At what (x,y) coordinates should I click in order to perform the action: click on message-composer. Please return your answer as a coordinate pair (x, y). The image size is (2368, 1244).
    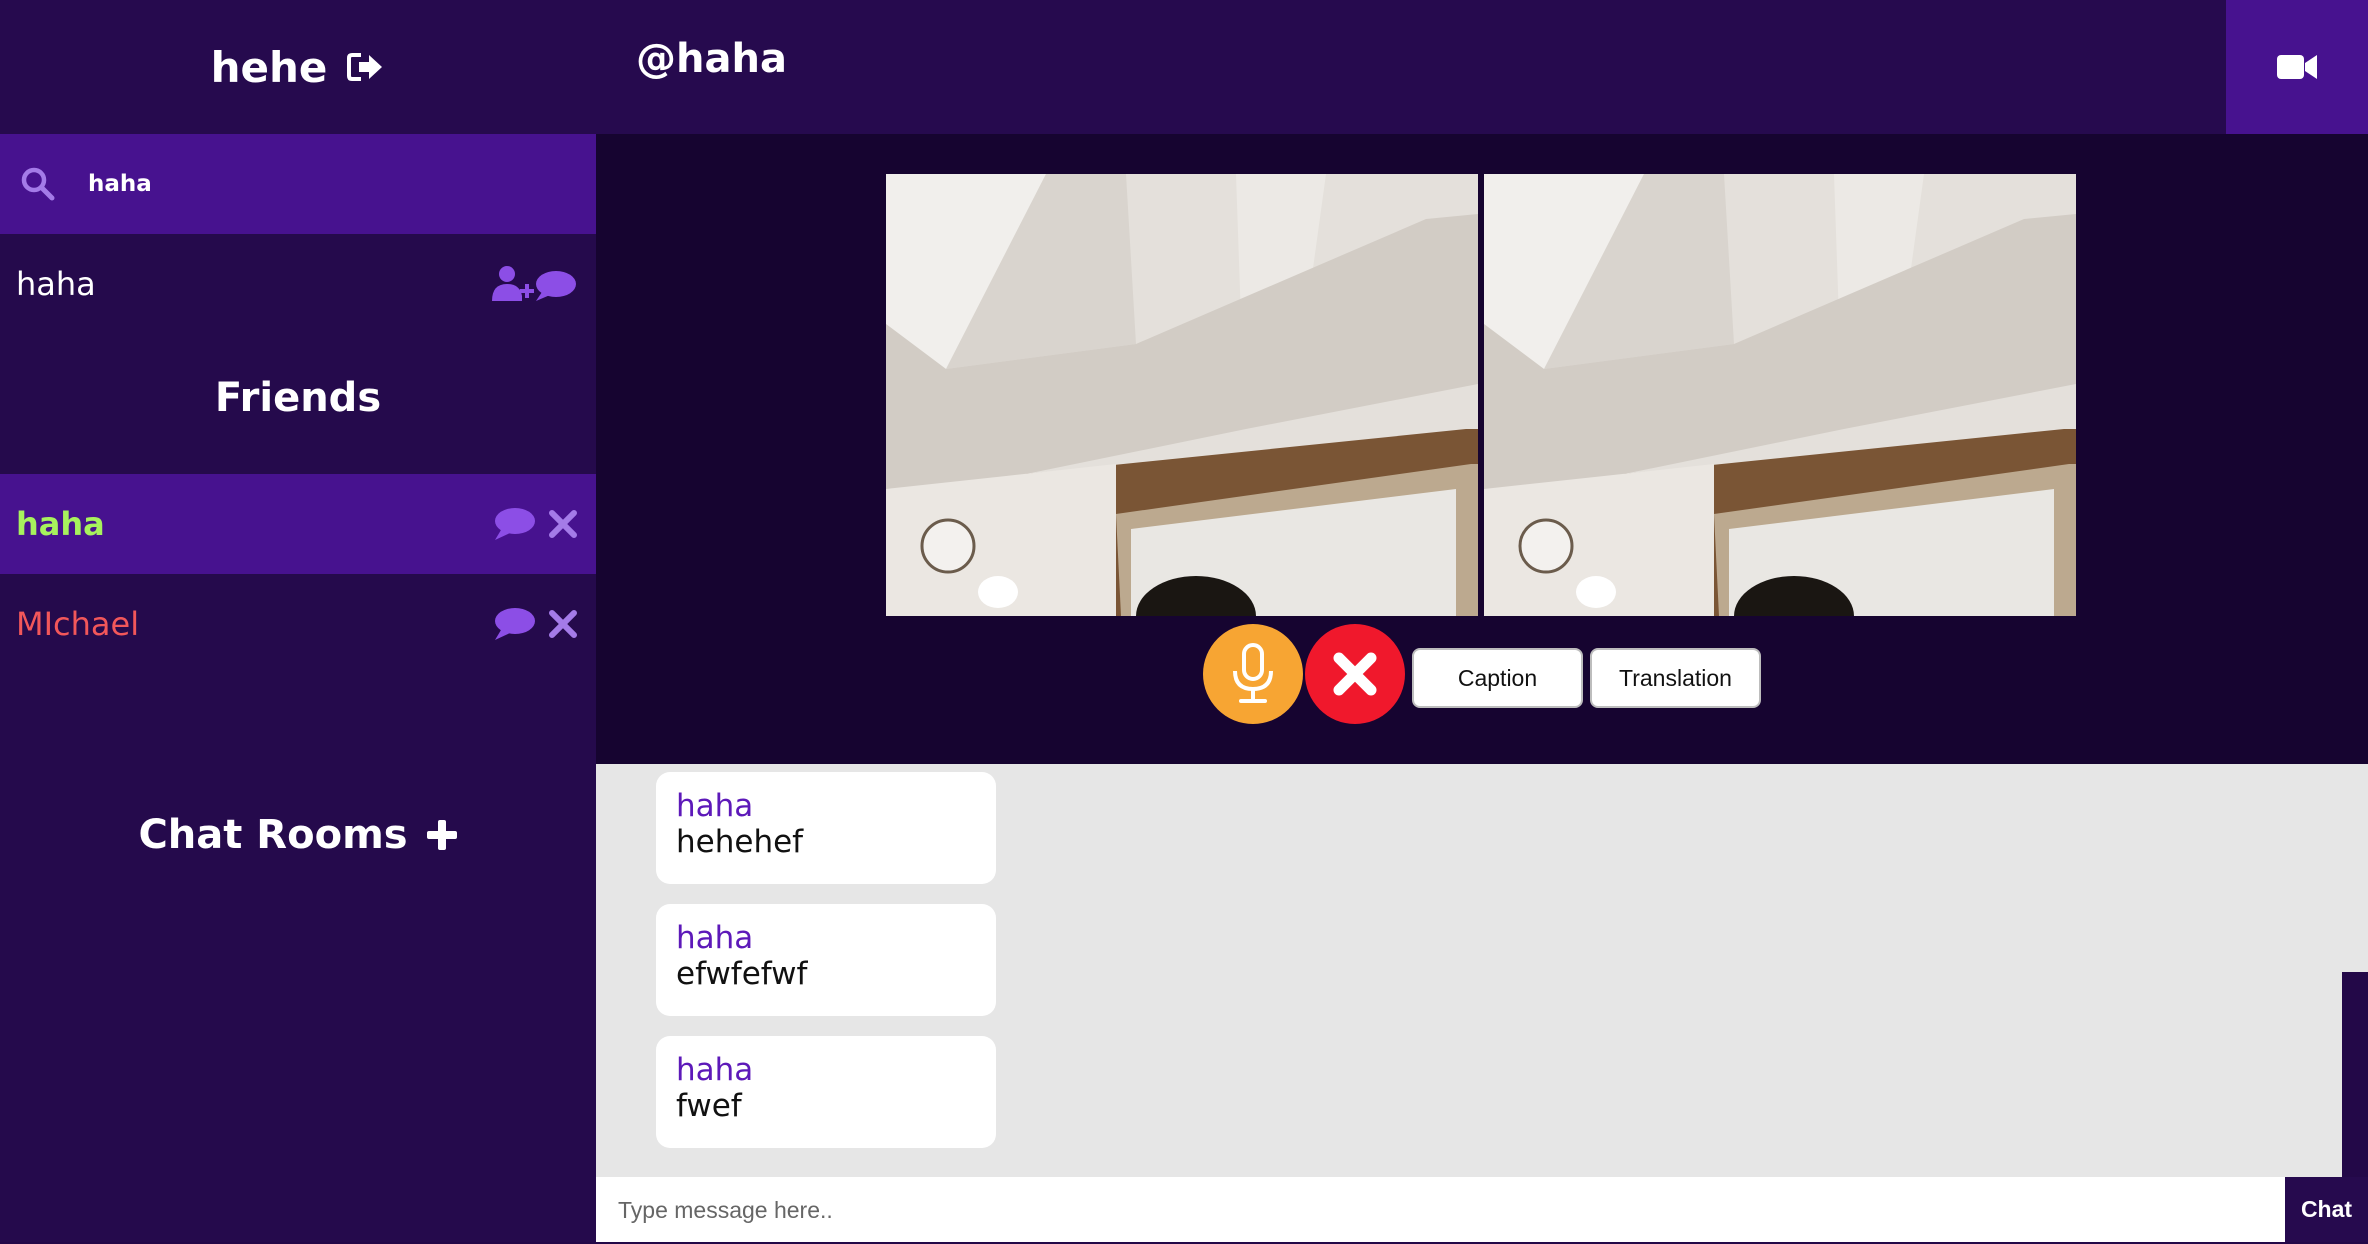
    Looking at the image, I should click on (1482, 1210).